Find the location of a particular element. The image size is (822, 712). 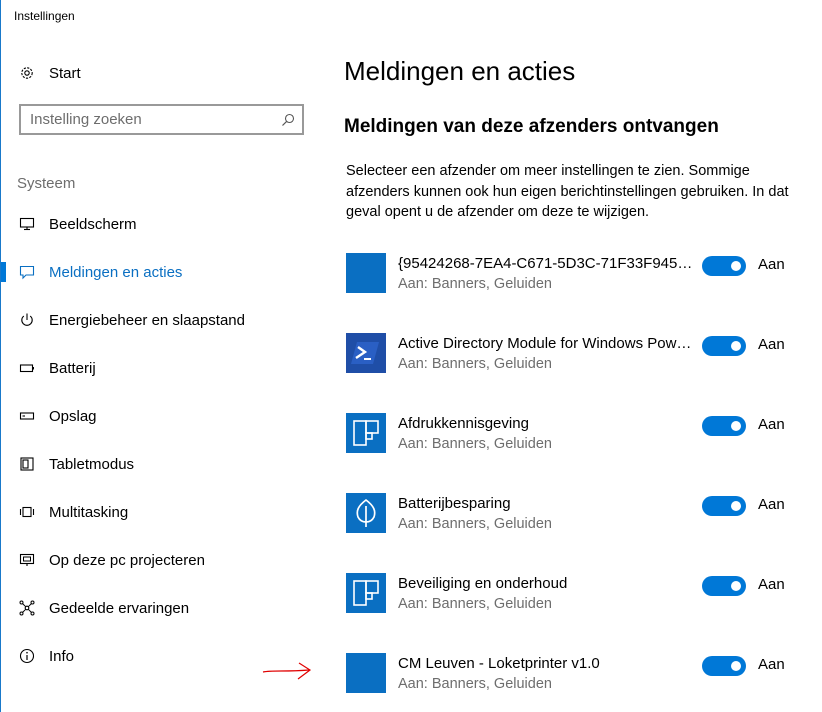

search-input: Instelling zoeken is located at coordinates (161, 119).